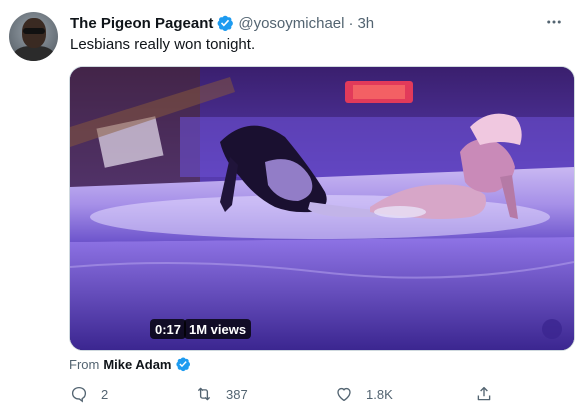 This screenshot has height=414, width=578. I want to click on display-name: The Pigeon Pageant, so click(141, 23).